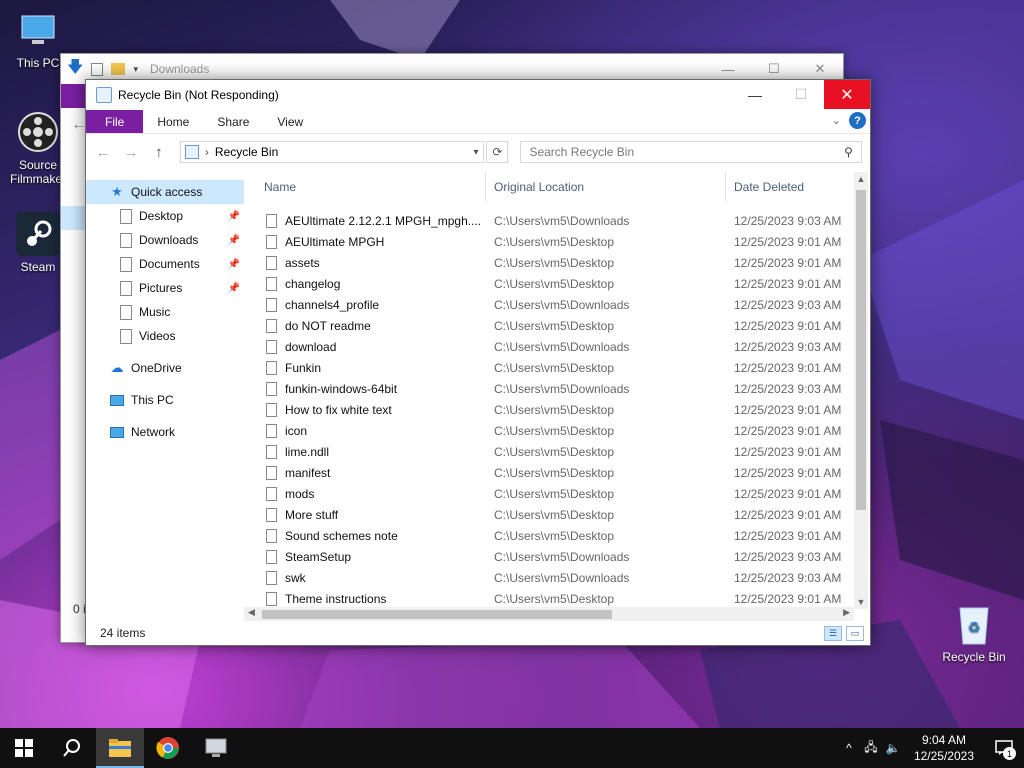 Image resolution: width=1024 pixels, height=768 pixels. Describe the element at coordinates (165, 240) in the screenshot. I see `sidebar-item-downloads: Downloads 📌` at that location.